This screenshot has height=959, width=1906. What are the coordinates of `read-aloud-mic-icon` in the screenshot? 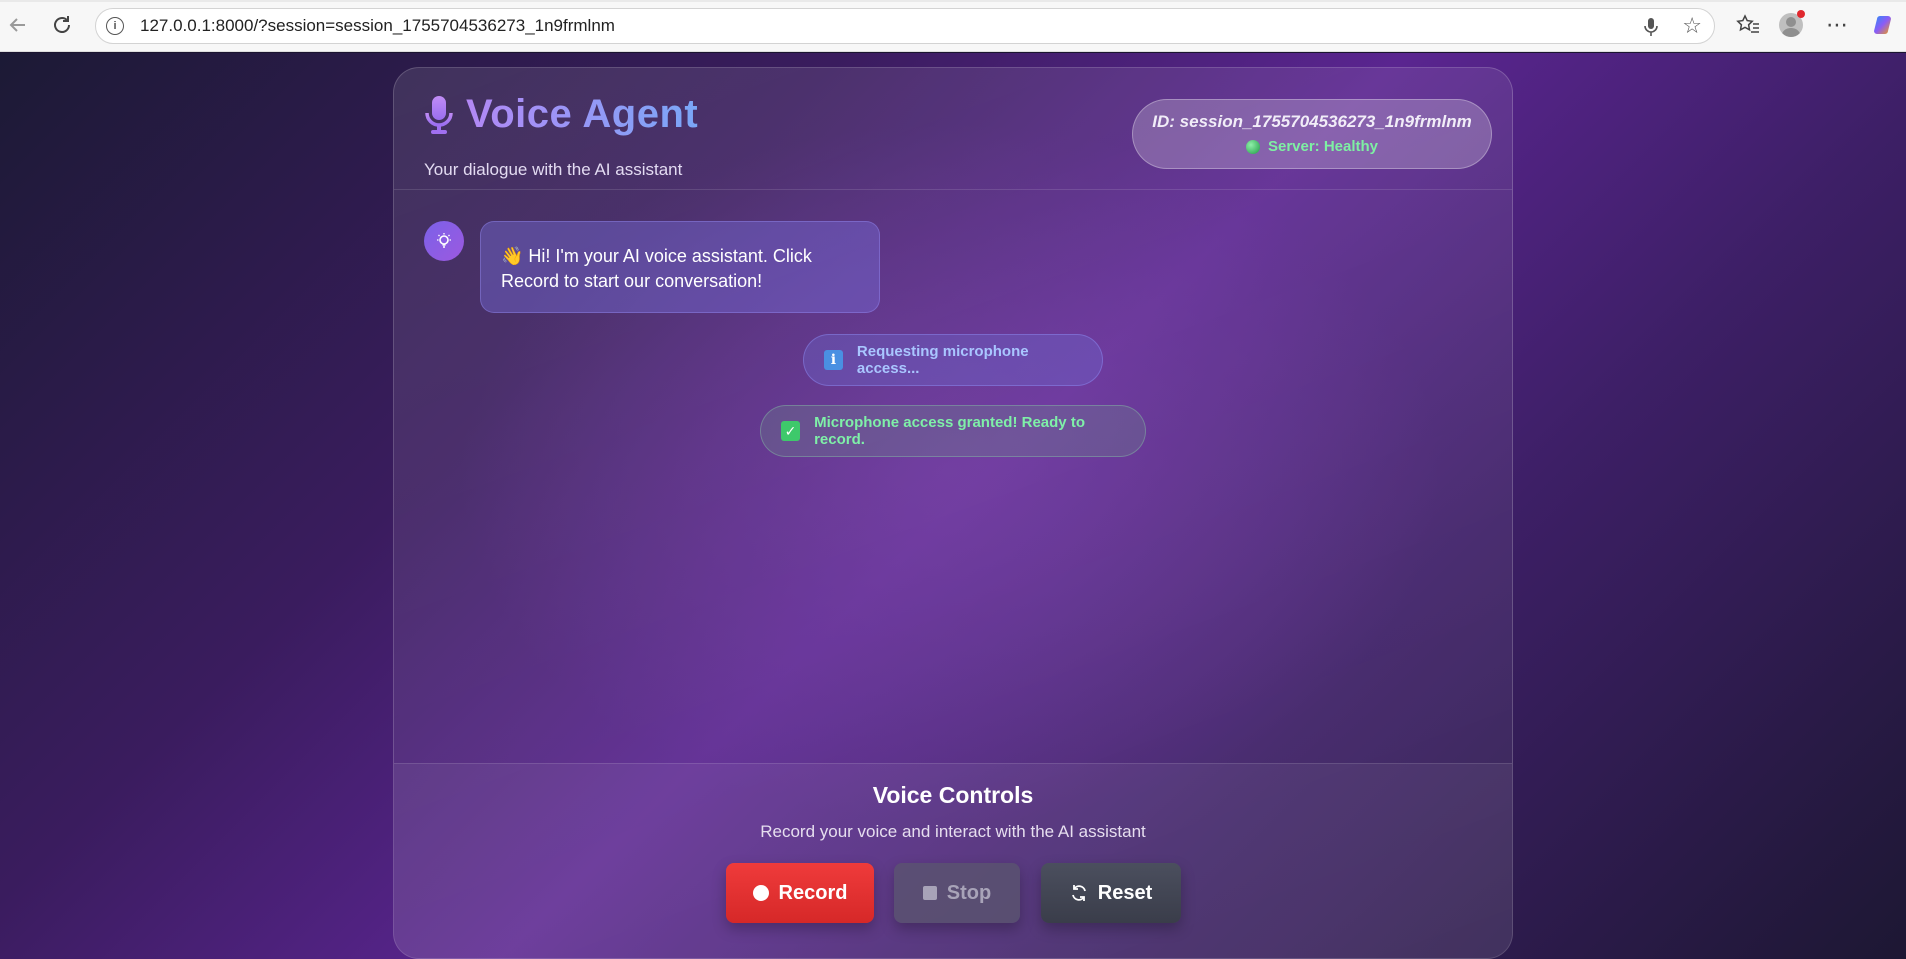 It's located at (1651, 29).